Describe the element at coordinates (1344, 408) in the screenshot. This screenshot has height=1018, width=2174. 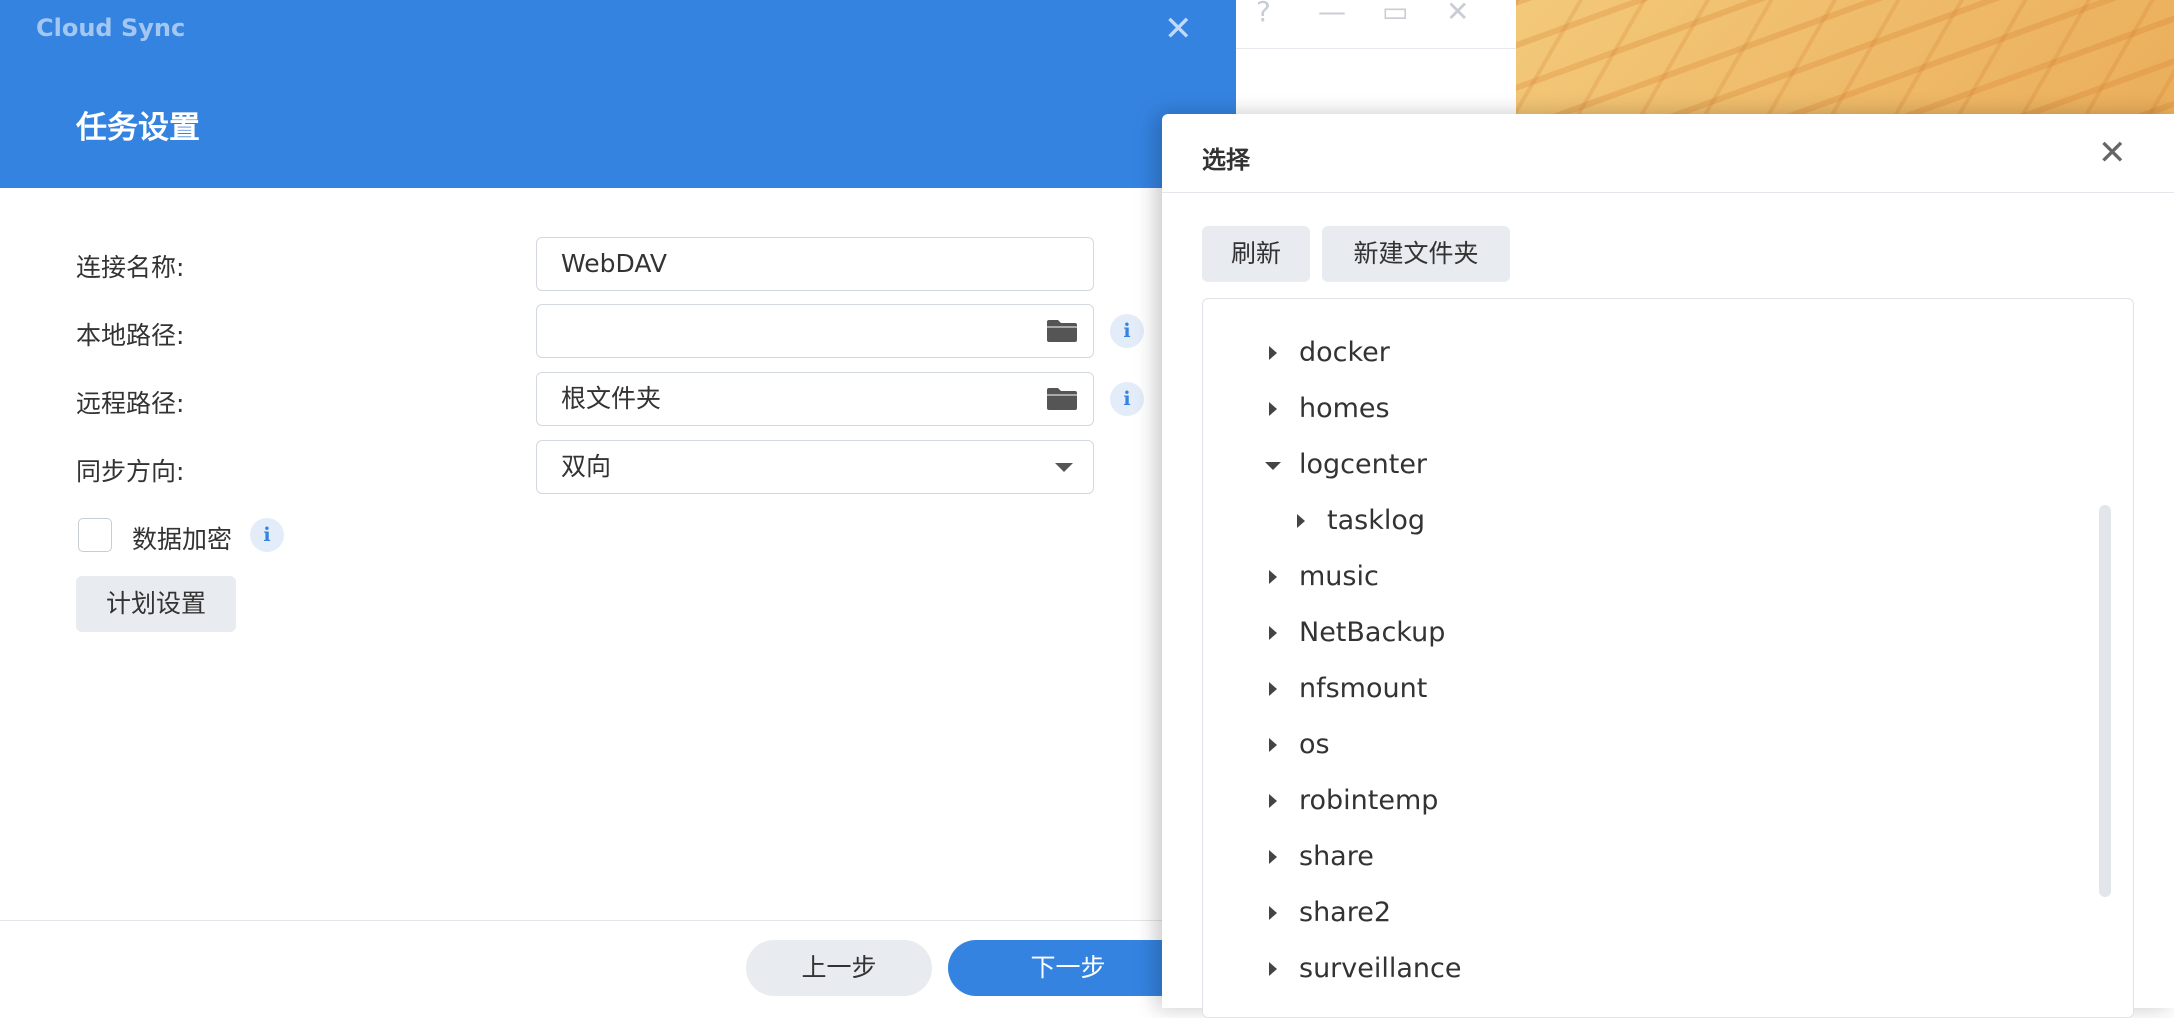
I see `folder-tree-item-label: homes` at that location.